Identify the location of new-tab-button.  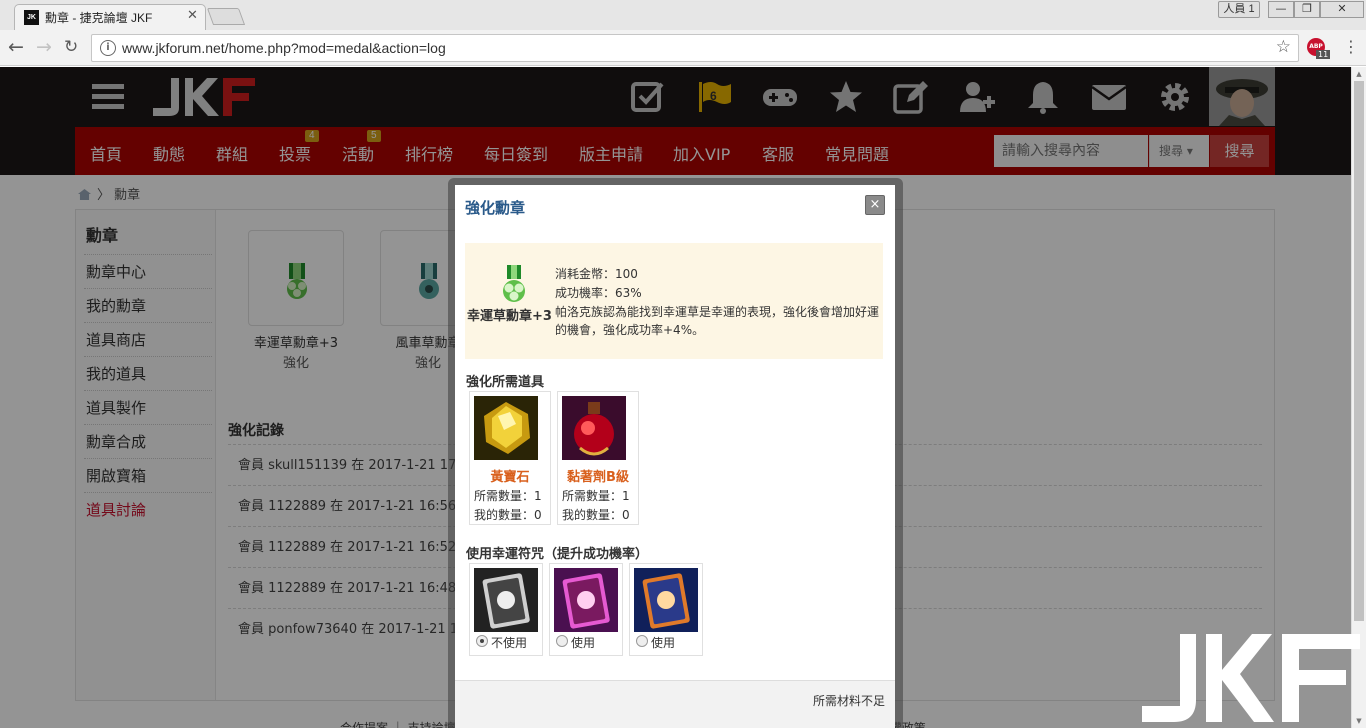
(226, 16).